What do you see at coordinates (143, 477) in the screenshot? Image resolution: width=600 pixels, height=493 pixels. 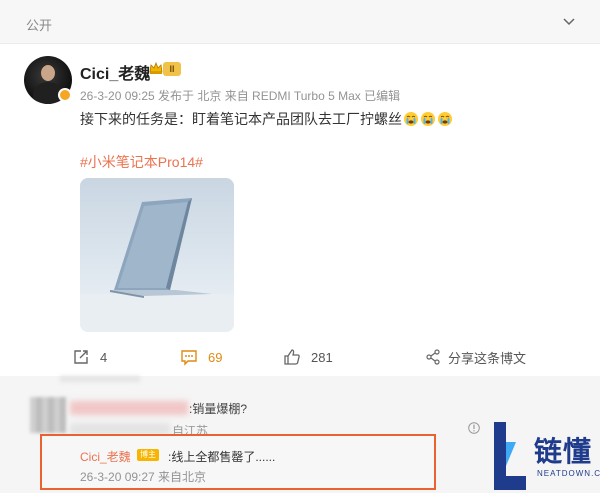 I see `reply-meta: 26-3-20 09:27 来自北京` at bounding box center [143, 477].